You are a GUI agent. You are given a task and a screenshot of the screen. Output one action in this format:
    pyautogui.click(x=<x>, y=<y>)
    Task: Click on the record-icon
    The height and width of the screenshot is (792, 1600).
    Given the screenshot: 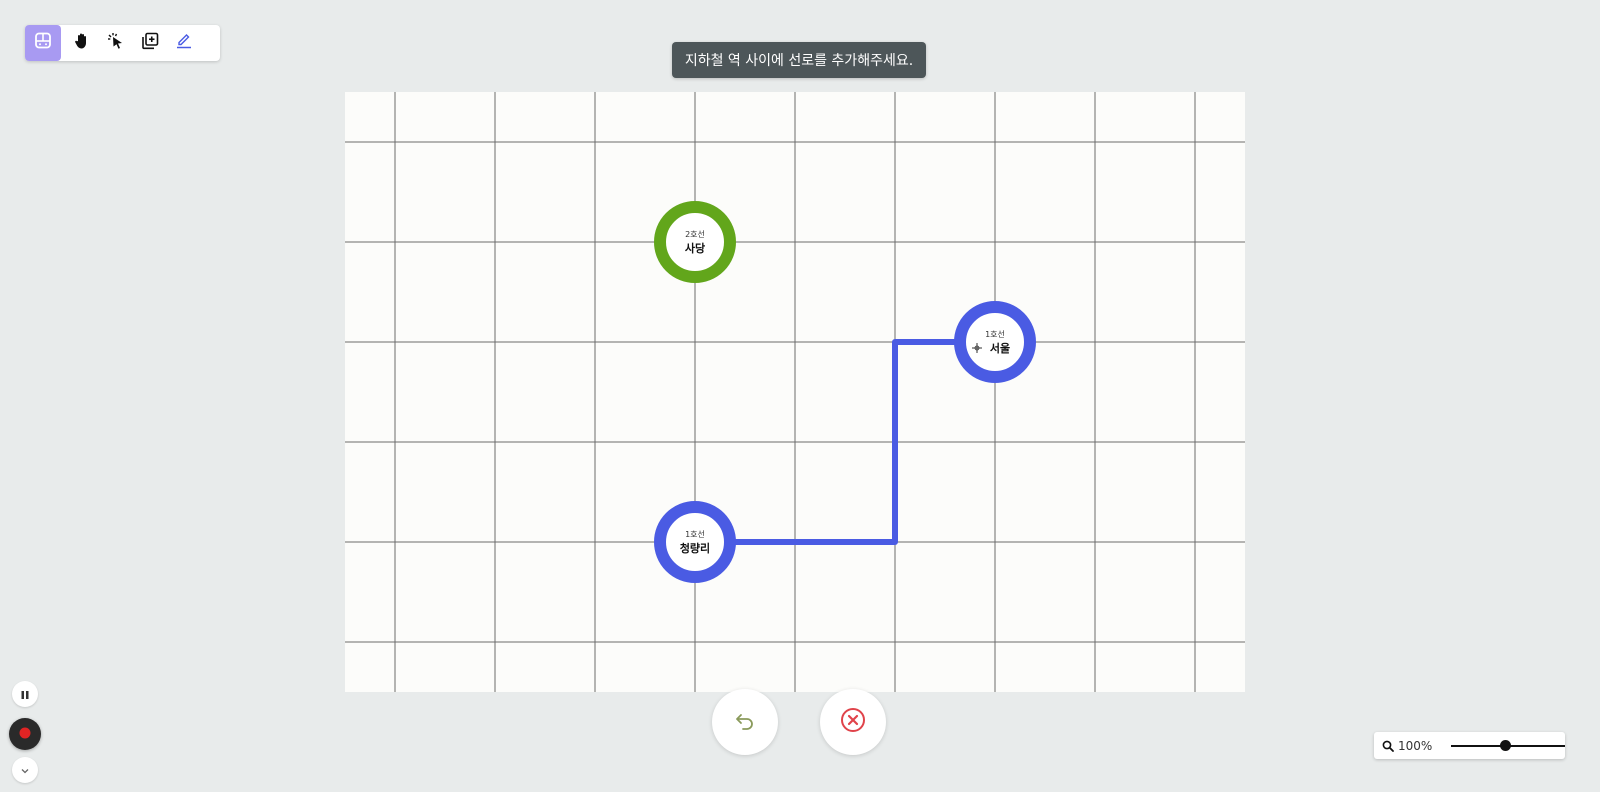 What is the action you would take?
    pyautogui.click(x=25, y=734)
    